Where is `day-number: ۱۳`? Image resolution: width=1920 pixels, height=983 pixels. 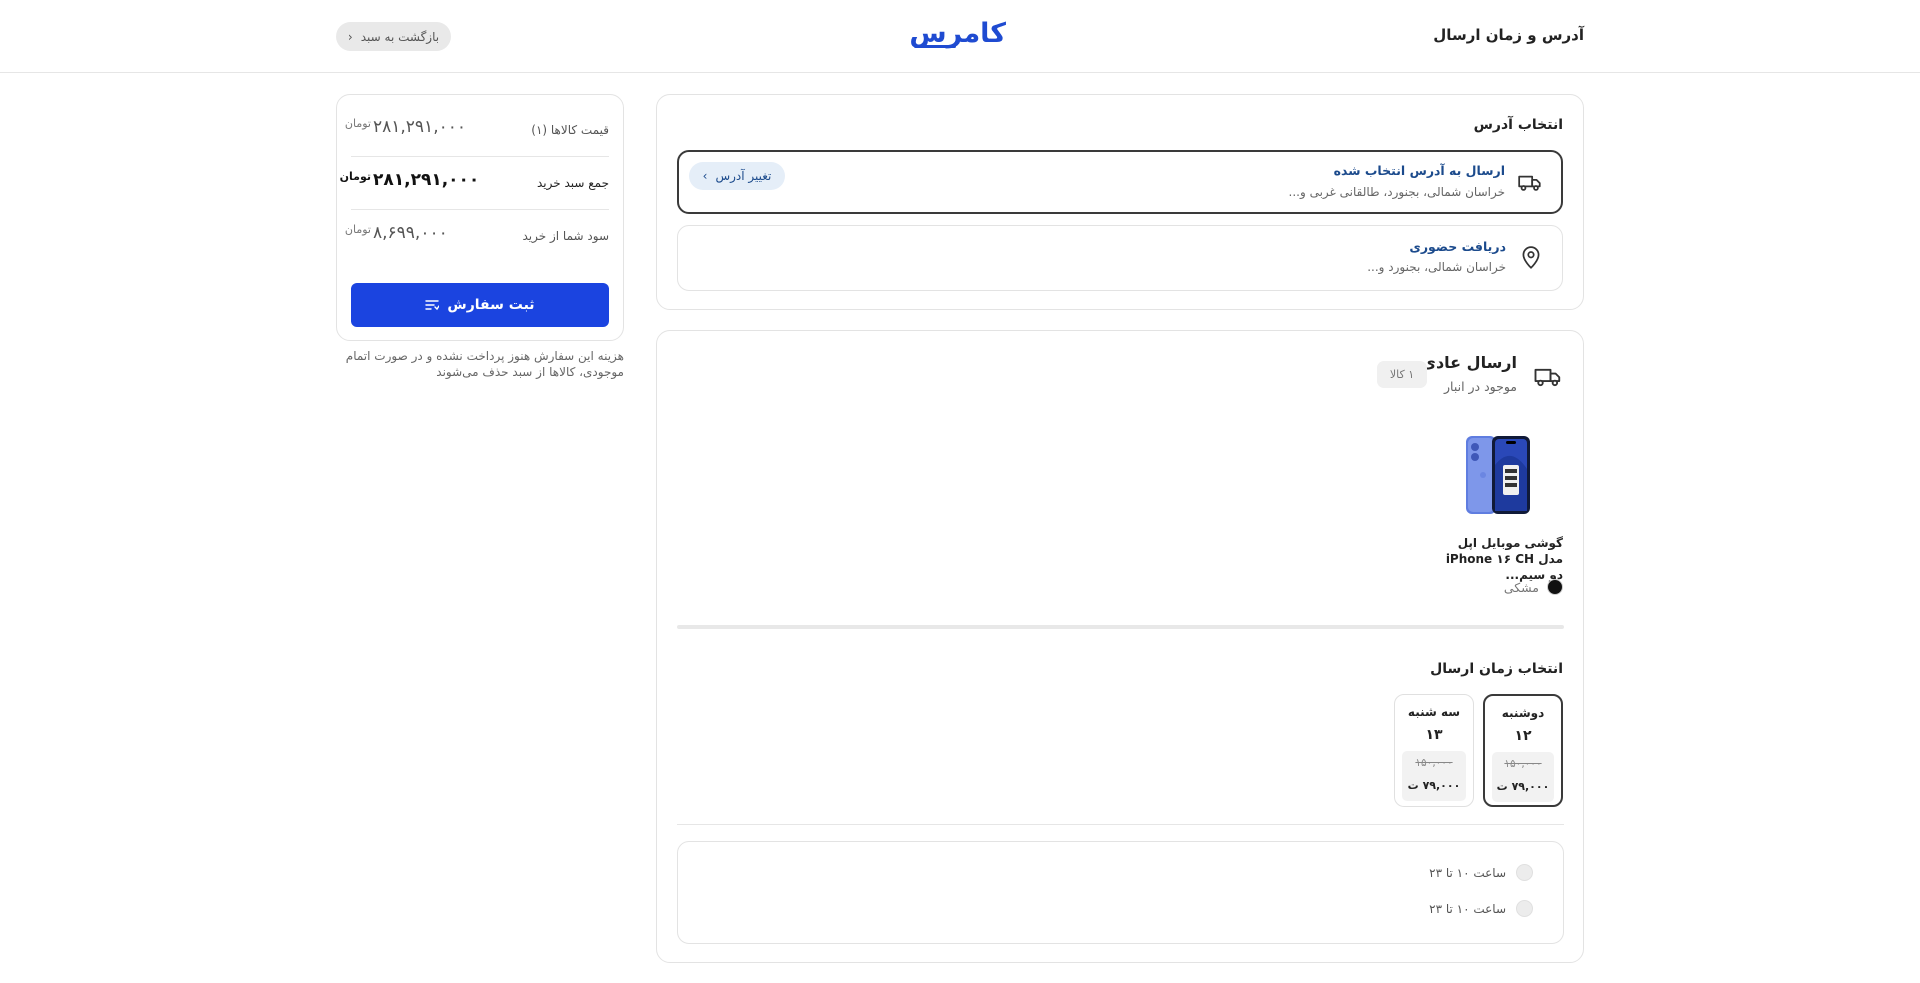 day-number: ۱۳ is located at coordinates (1434, 735).